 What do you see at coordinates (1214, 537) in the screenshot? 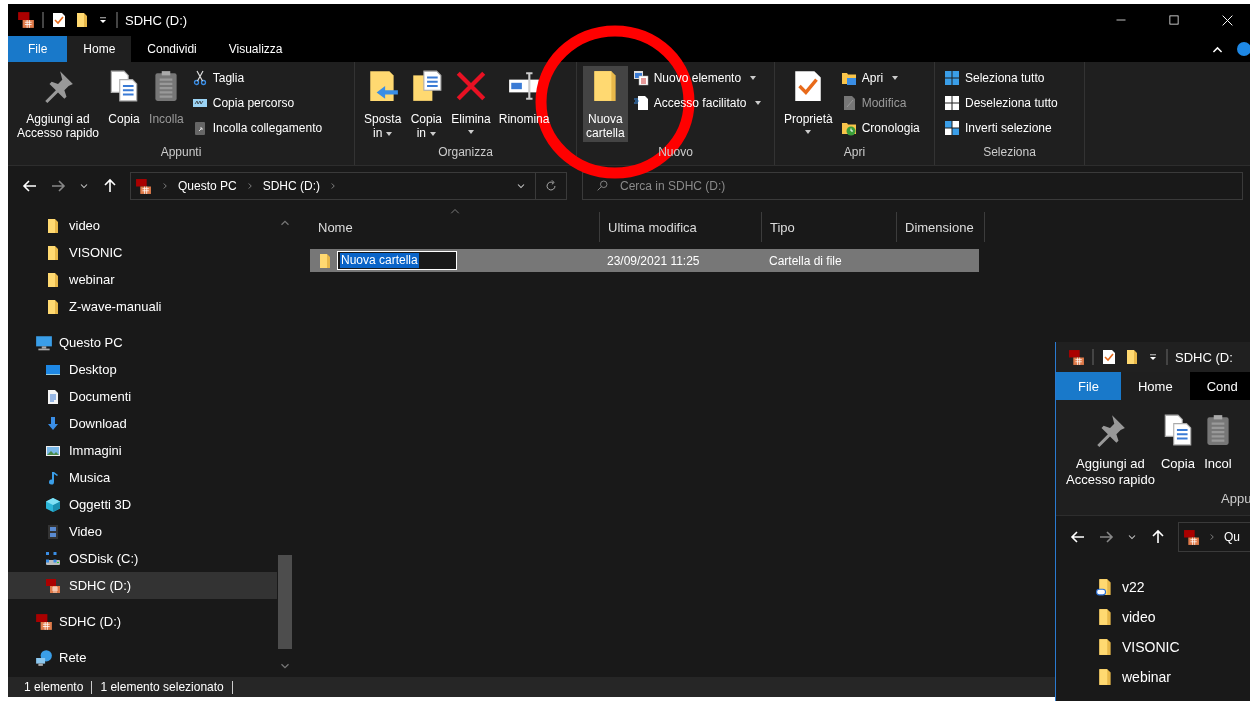
I see `address-bar: Qu` at bounding box center [1214, 537].